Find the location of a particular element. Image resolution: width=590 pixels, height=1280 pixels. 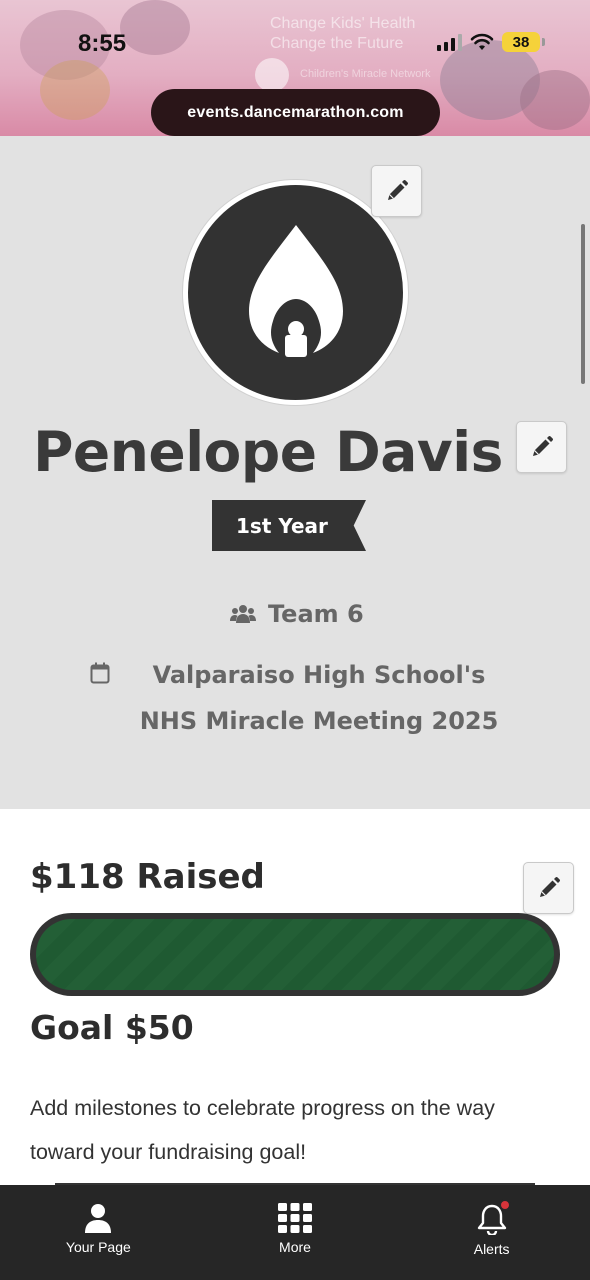

status-icons: 38 is located at coordinates (491, 42).